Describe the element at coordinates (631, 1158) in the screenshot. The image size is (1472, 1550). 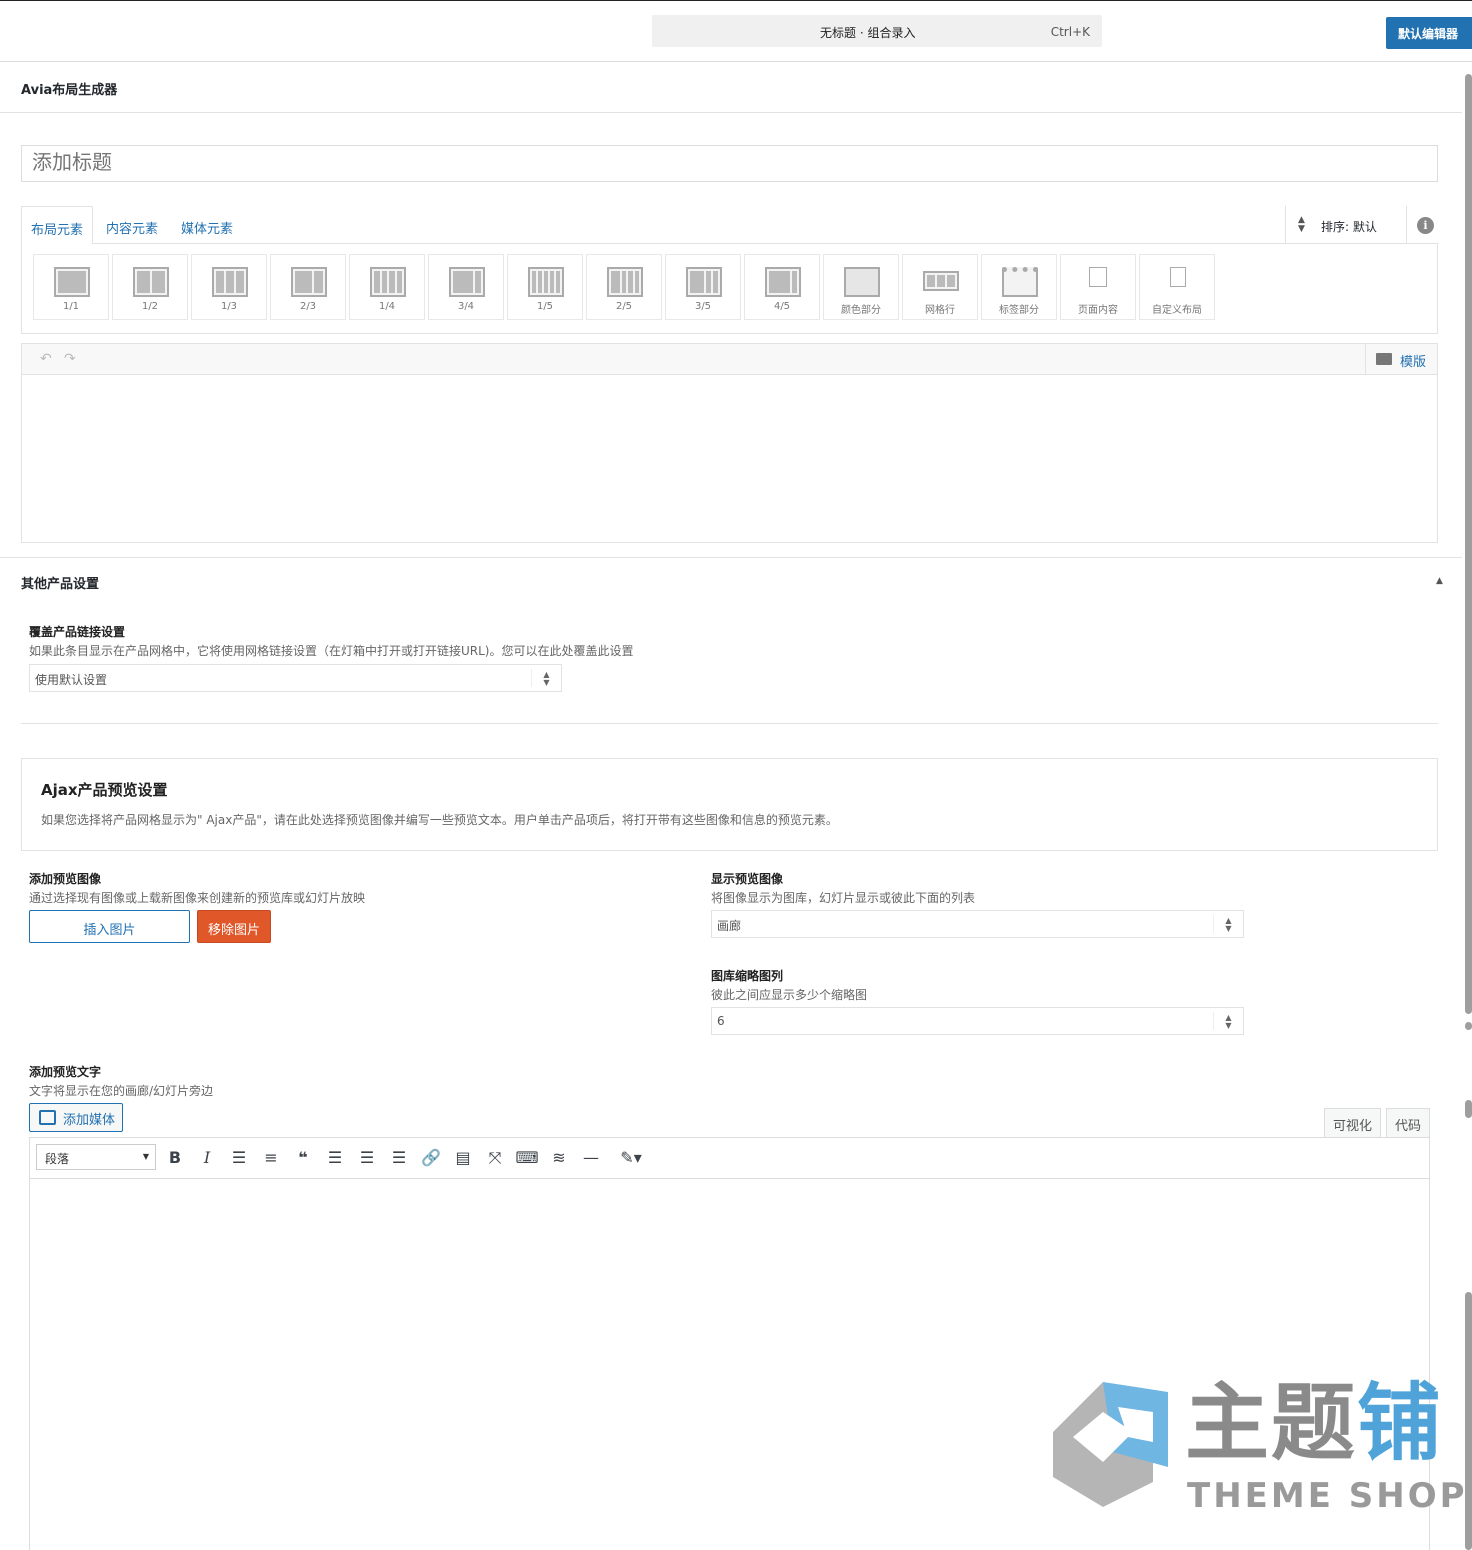
I see `magic-wand-icon: ✎▾` at that location.